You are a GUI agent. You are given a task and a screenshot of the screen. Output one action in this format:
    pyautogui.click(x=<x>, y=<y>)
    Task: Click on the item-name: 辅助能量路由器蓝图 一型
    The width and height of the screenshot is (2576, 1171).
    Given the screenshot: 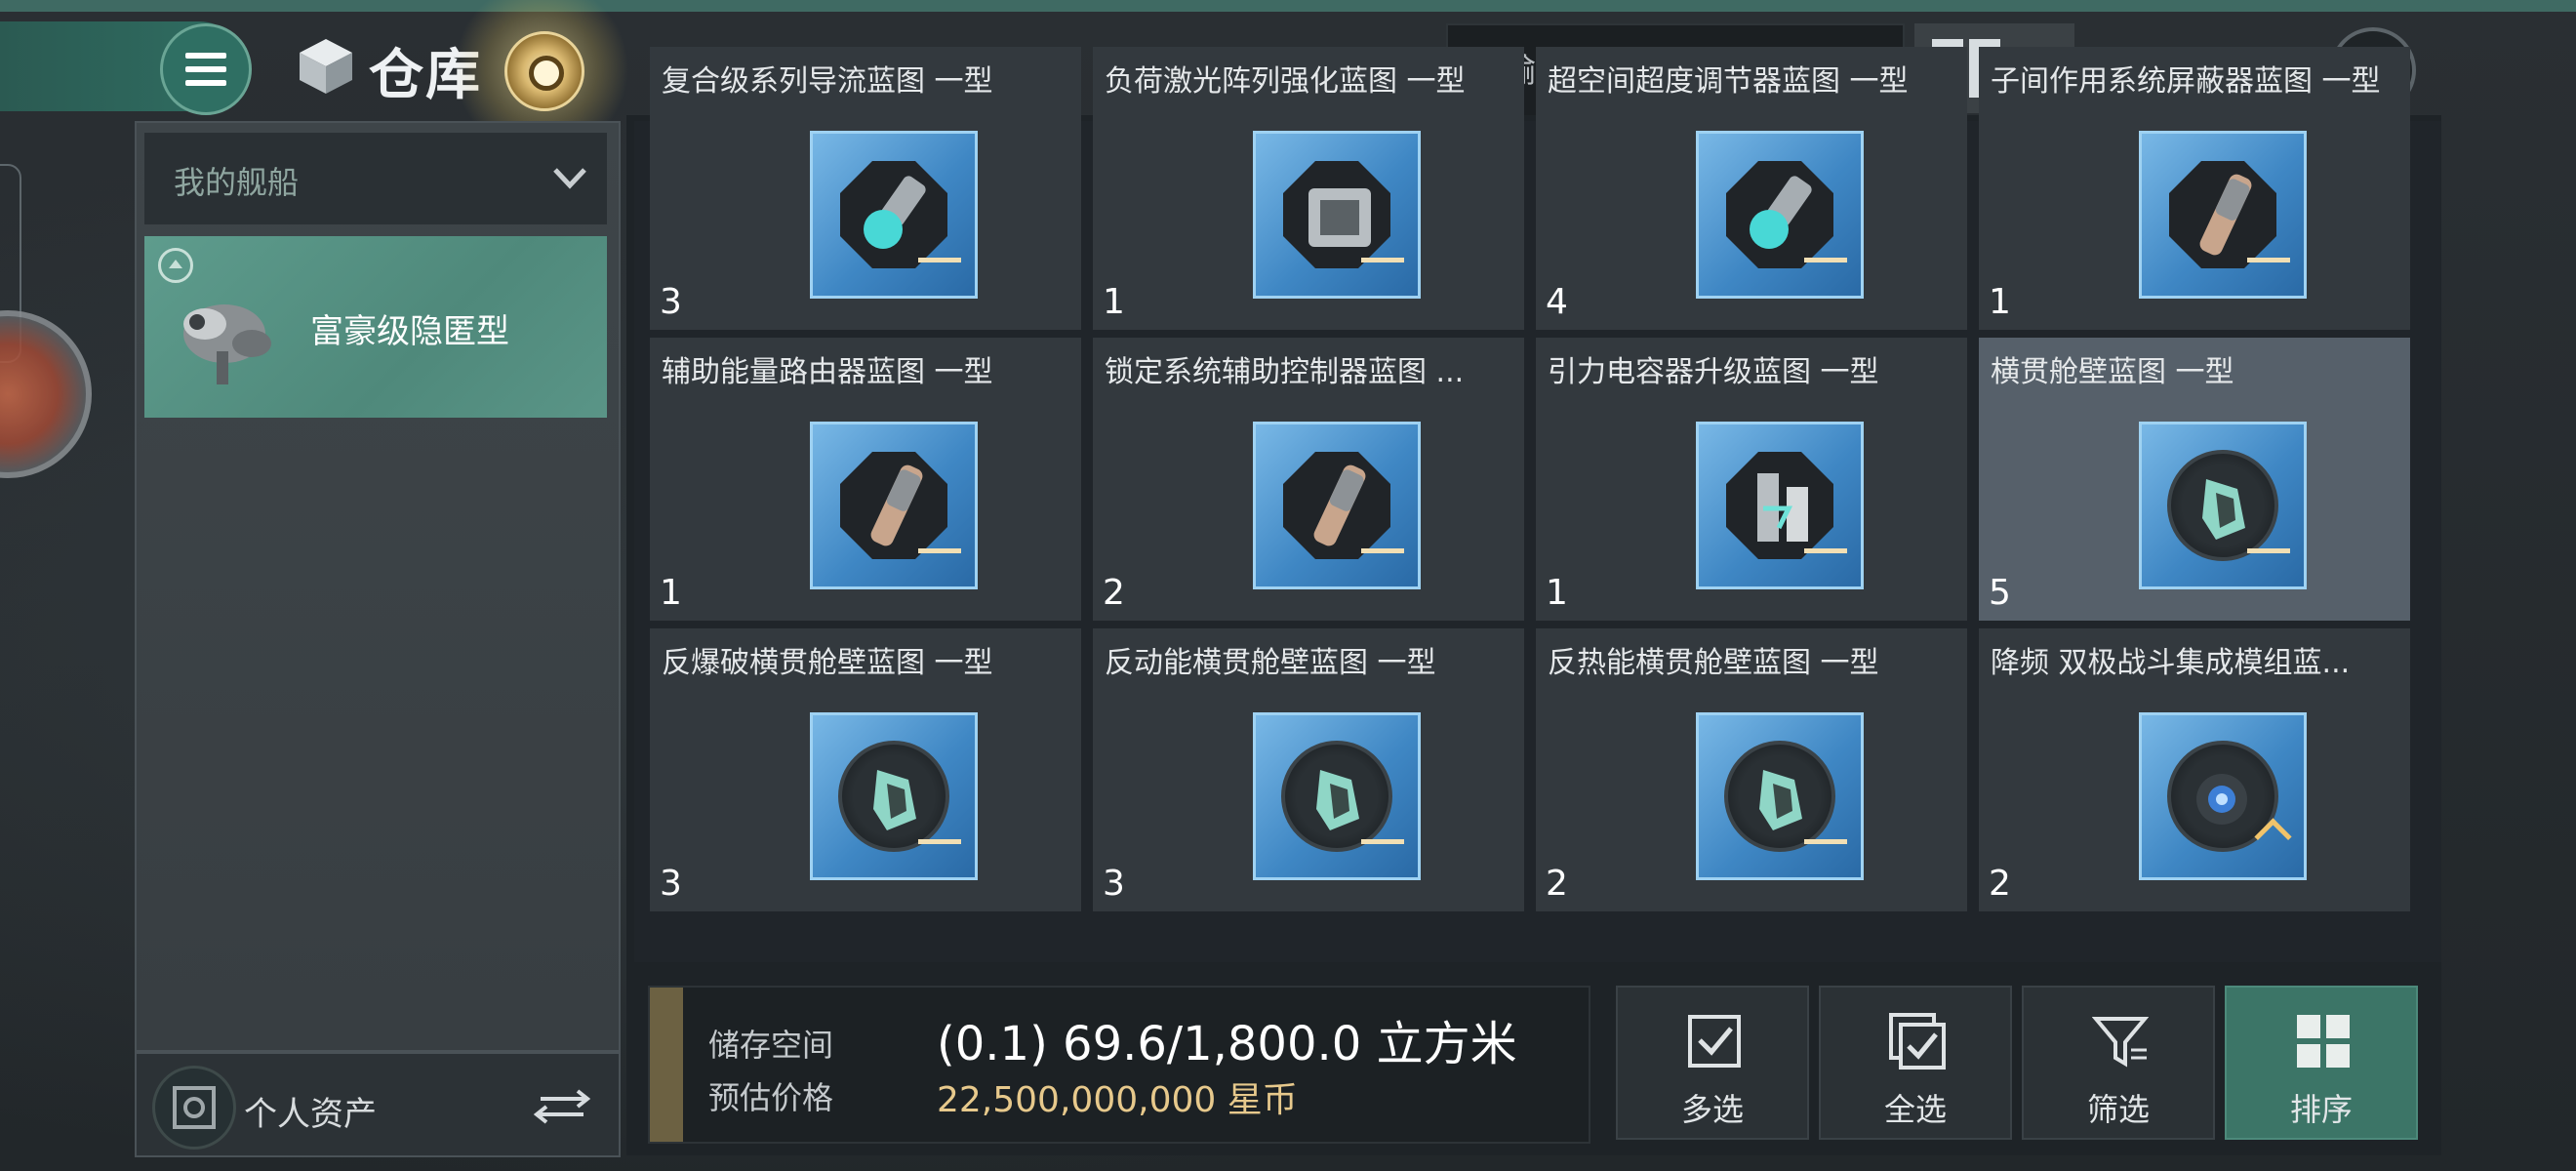 What is the action you would take?
    pyautogui.click(x=827, y=372)
    